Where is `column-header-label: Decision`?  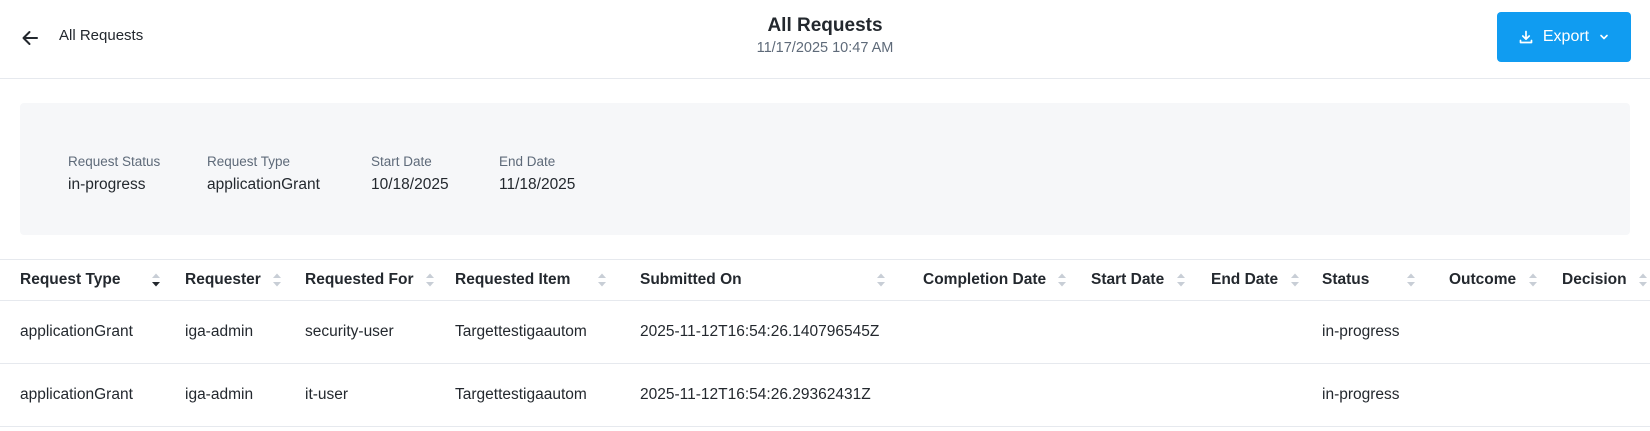 column-header-label: Decision is located at coordinates (1594, 279).